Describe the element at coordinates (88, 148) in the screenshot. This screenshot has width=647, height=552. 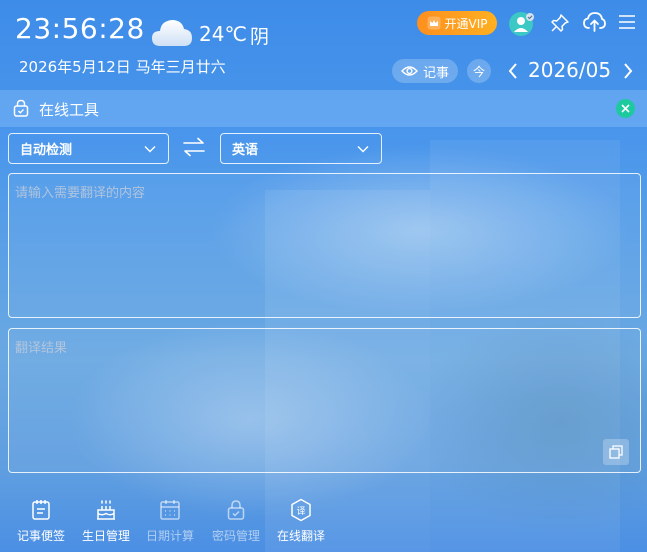
I see `source-language-select: 自动检测` at that location.